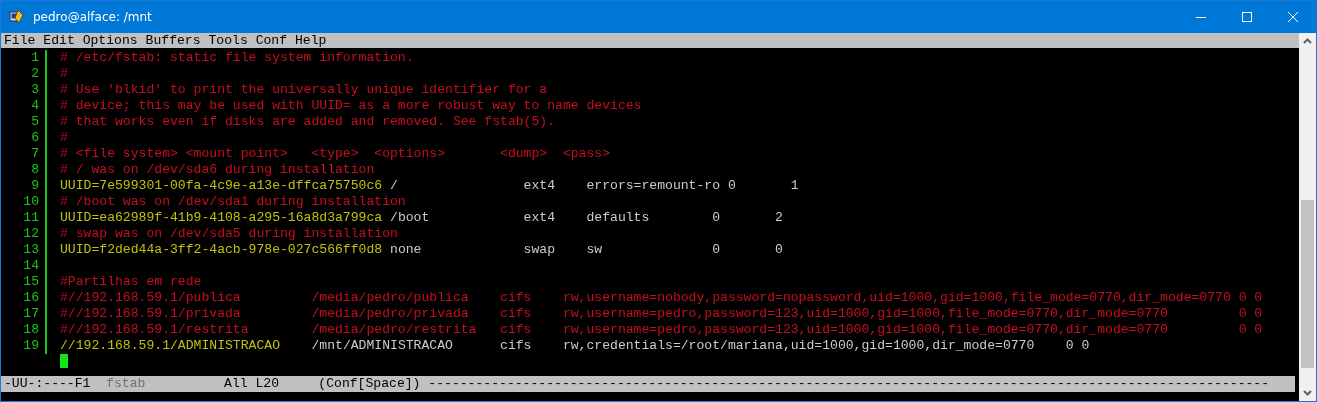 The image size is (1317, 402). Describe the element at coordinates (1247, 17) in the screenshot. I see `maximize-icon` at that location.